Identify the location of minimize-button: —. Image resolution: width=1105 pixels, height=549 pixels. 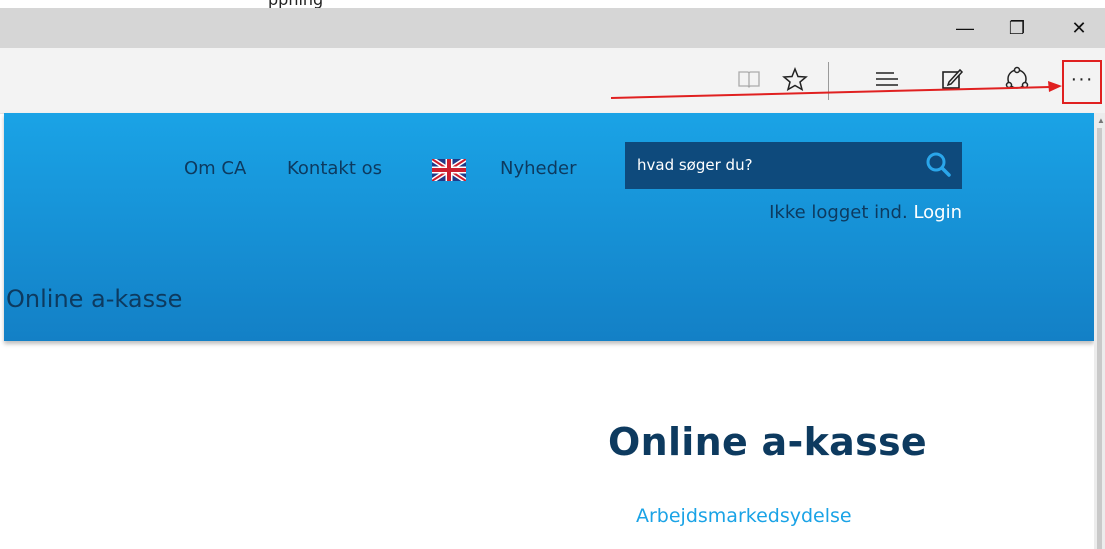
(965, 28).